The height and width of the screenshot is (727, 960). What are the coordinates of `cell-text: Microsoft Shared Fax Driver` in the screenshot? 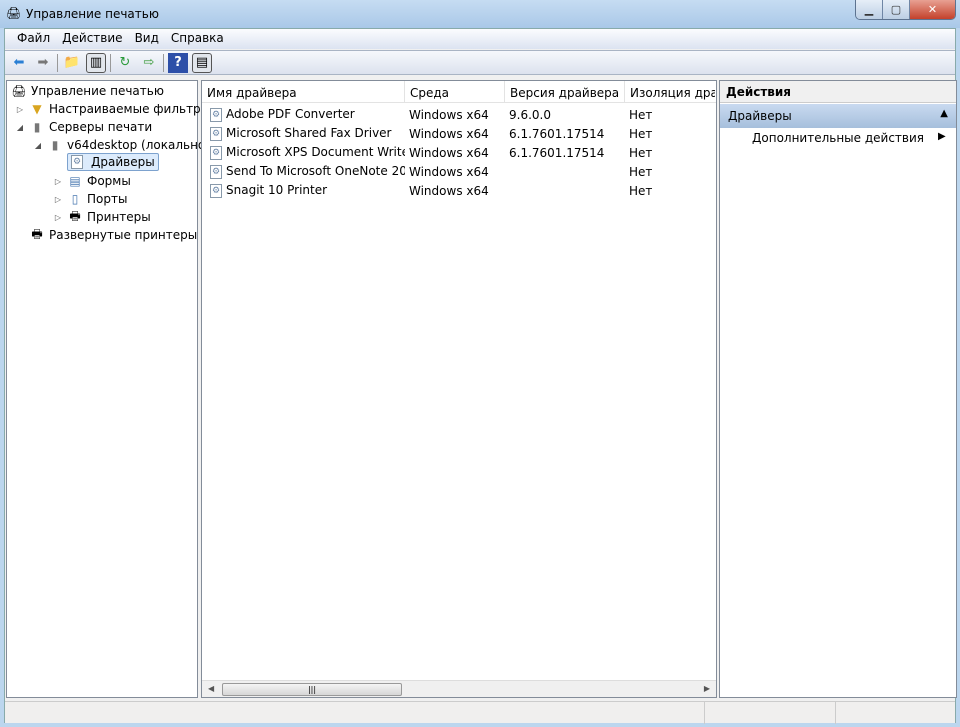 It's located at (309, 133).